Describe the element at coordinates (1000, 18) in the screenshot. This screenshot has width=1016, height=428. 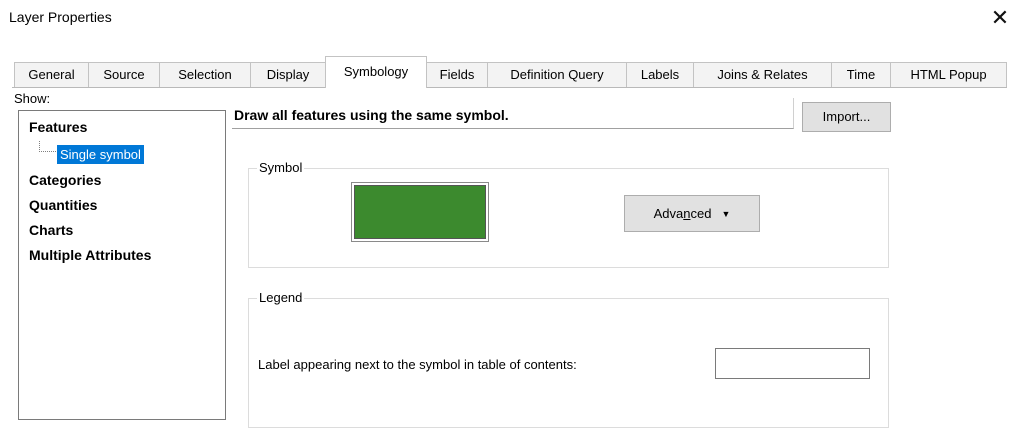
I see `close-icon: ✕` at that location.